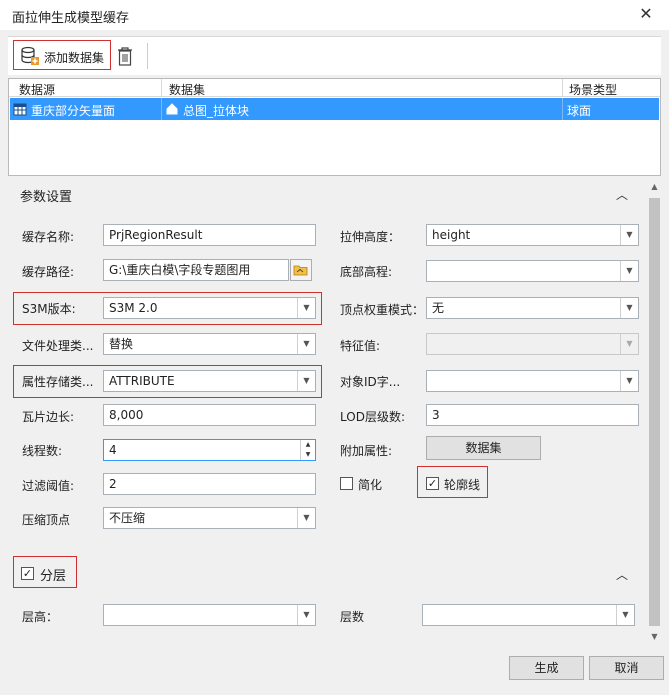 Image resolution: width=669 pixels, height=695 pixels. Describe the element at coordinates (48, 486) in the screenshot. I see `filter-threshold-label: 过滤阈值:` at that location.